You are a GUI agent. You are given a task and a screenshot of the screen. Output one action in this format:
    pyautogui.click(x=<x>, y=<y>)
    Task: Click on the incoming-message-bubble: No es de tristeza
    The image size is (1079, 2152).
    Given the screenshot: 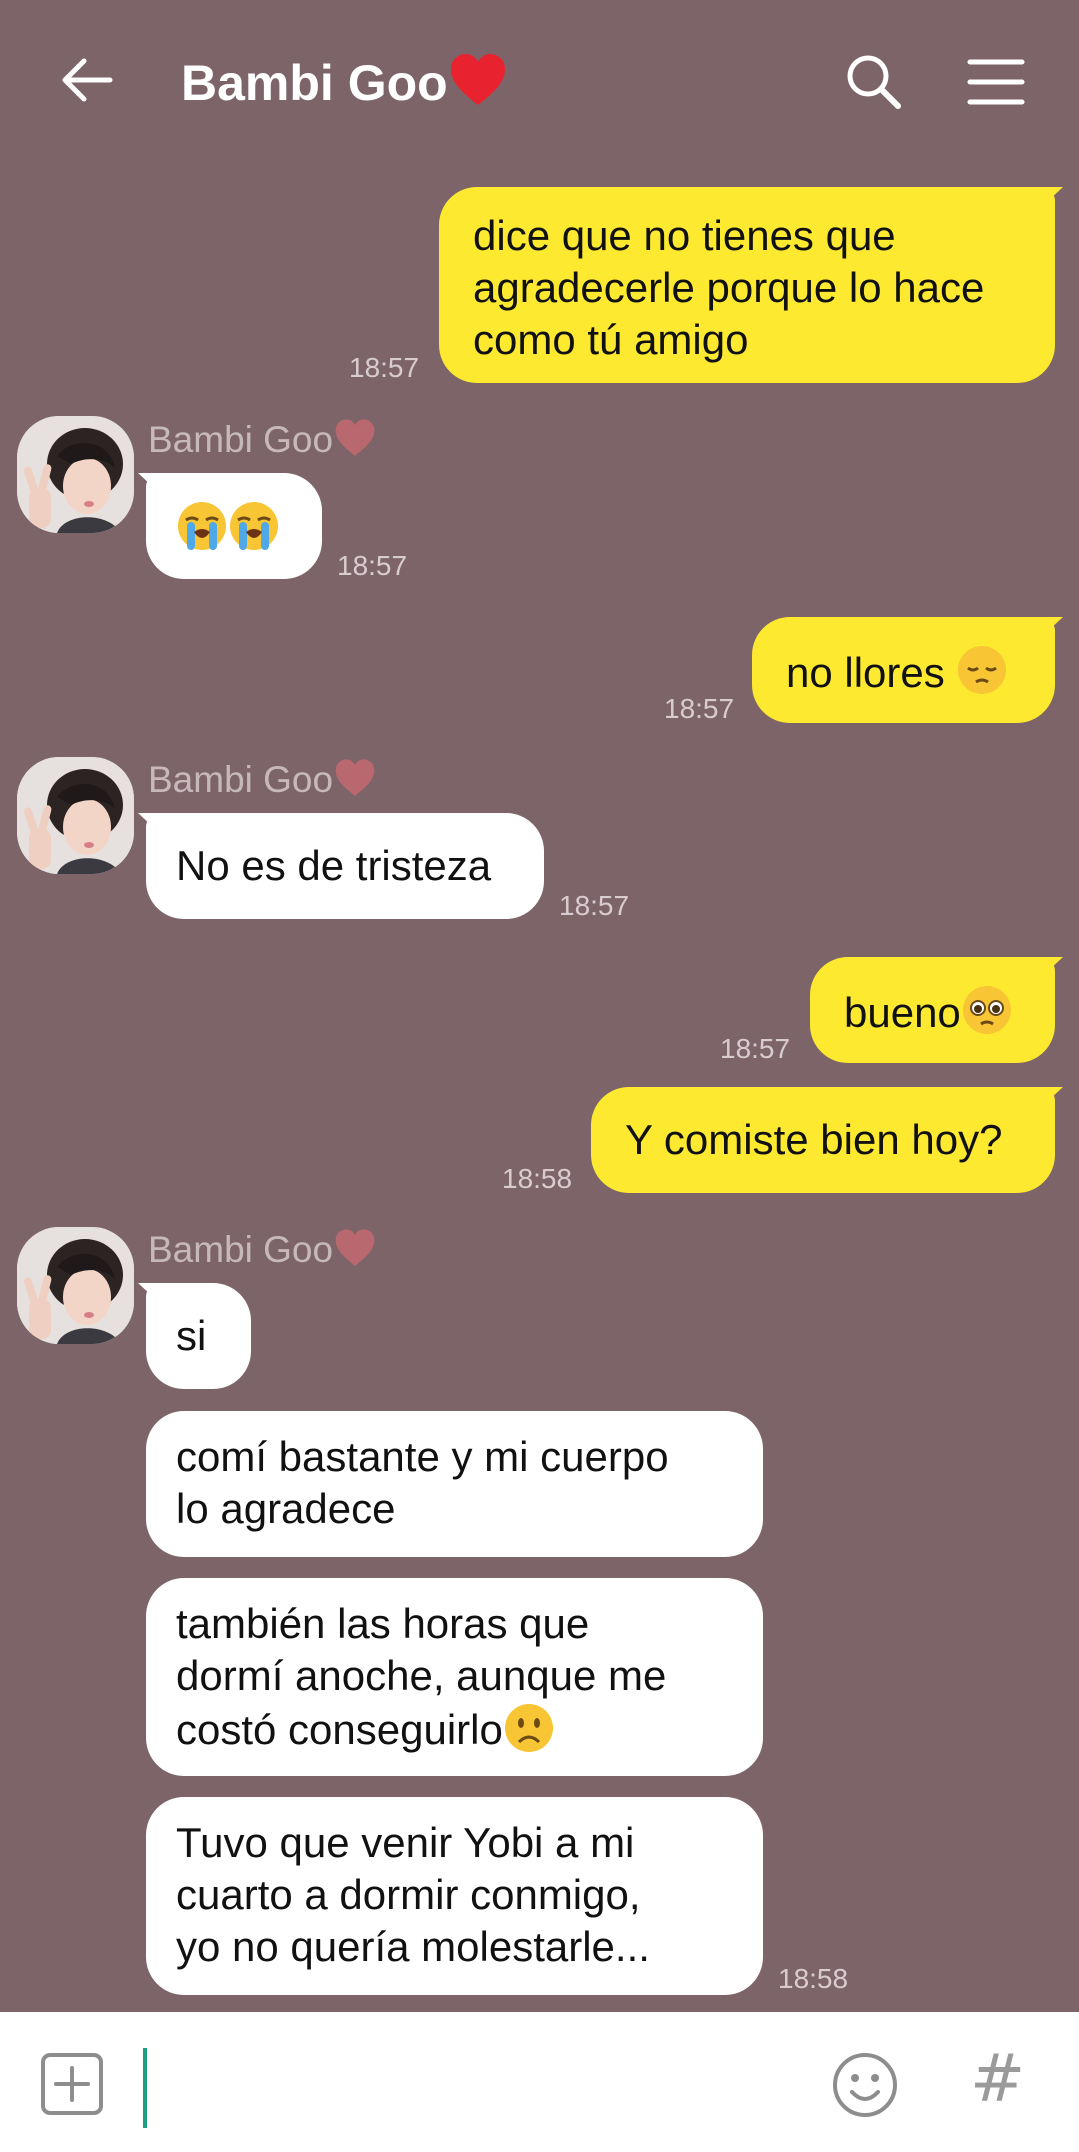 What is the action you would take?
    pyautogui.click(x=345, y=866)
    